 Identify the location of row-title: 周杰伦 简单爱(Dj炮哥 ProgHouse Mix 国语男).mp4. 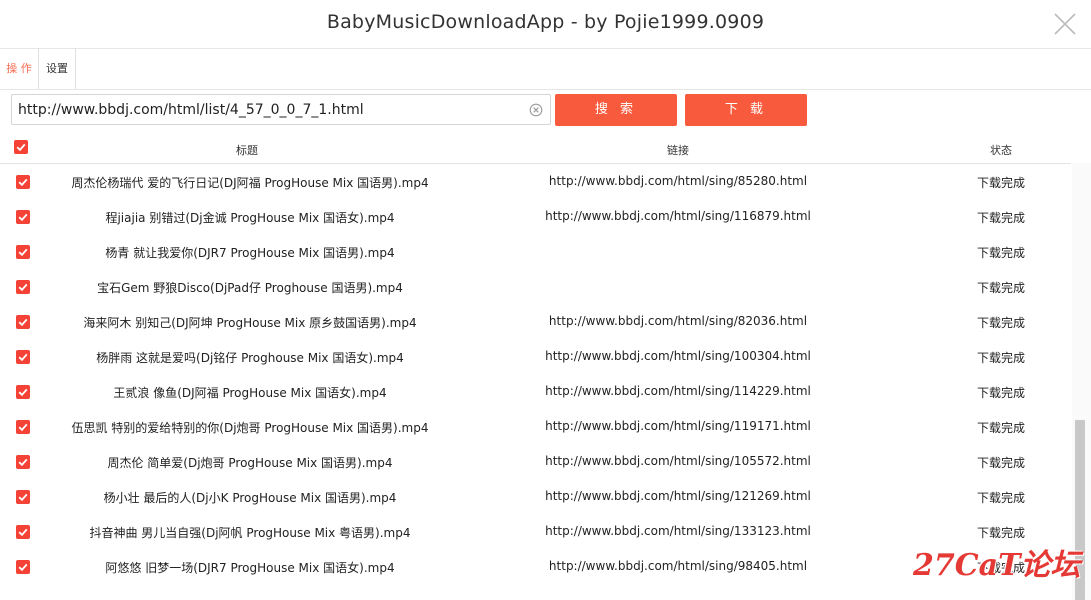
(250, 463).